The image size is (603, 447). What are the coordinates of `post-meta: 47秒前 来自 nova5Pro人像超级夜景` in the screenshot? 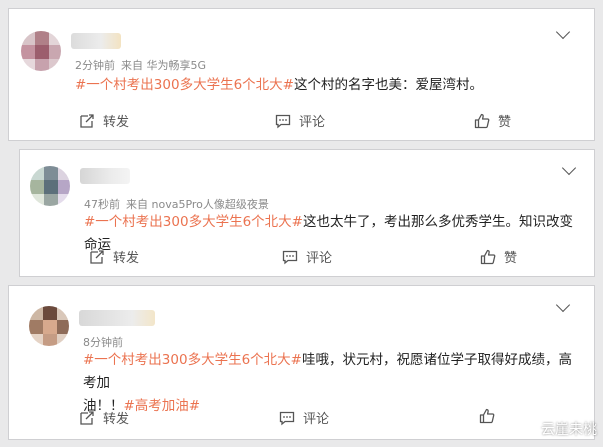 It's located at (176, 204).